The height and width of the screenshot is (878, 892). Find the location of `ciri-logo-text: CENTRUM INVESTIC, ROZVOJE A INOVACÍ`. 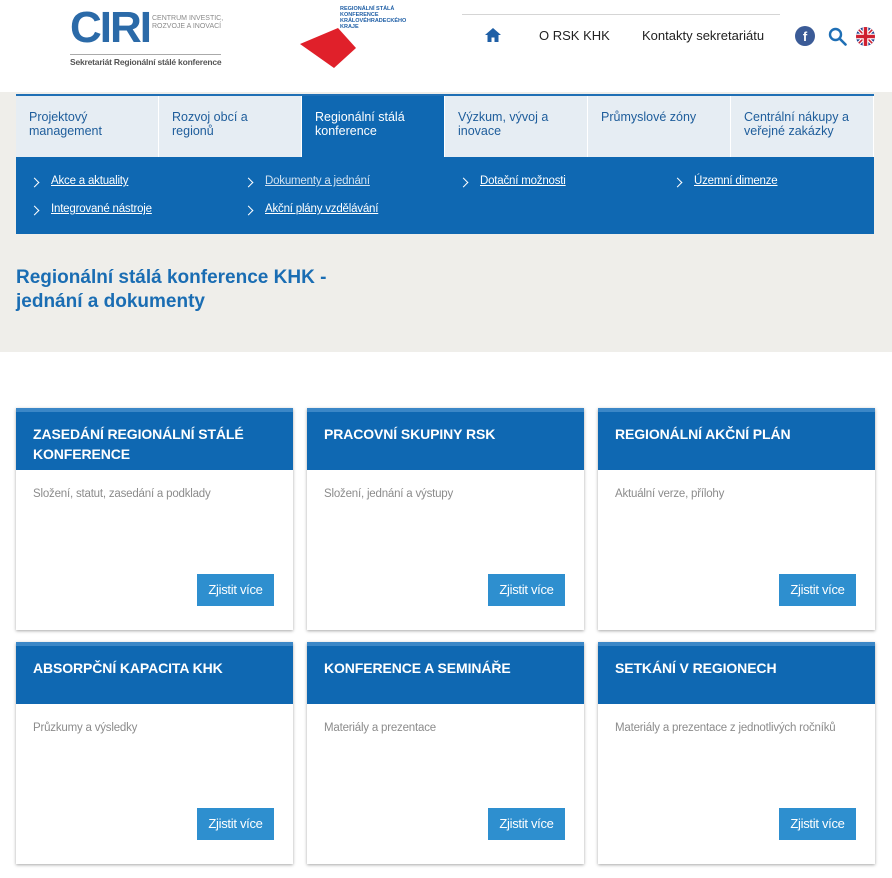

ciri-logo-text: CENTRUM INVESTIC, ROZVOJE A INOVACÍ is located at coordinates (188, 22).